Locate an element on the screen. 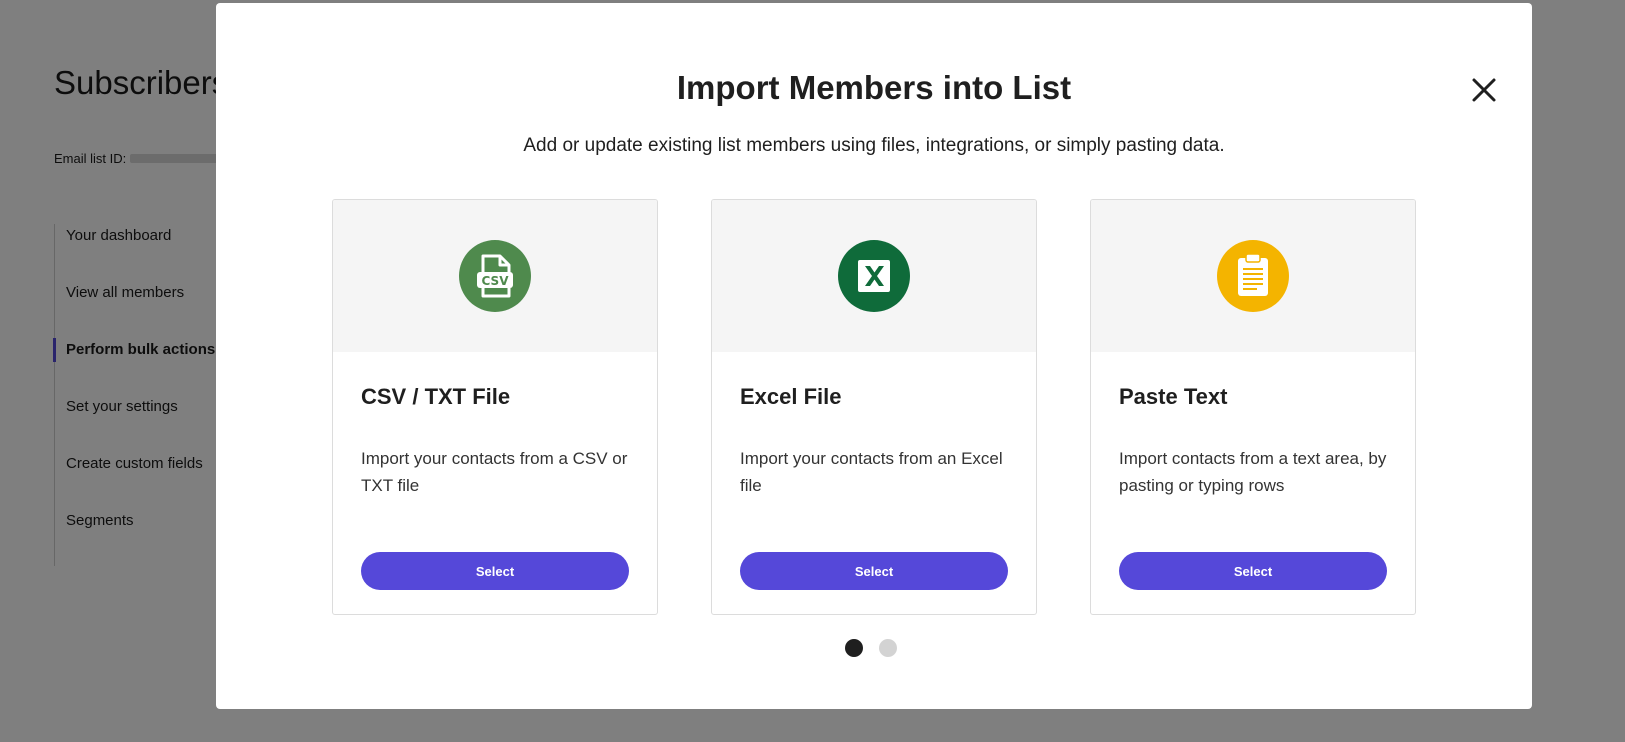 The height and width of the screenshot is (742, 1625). card-icon-area: CSV is located at coordinates (495, 276).